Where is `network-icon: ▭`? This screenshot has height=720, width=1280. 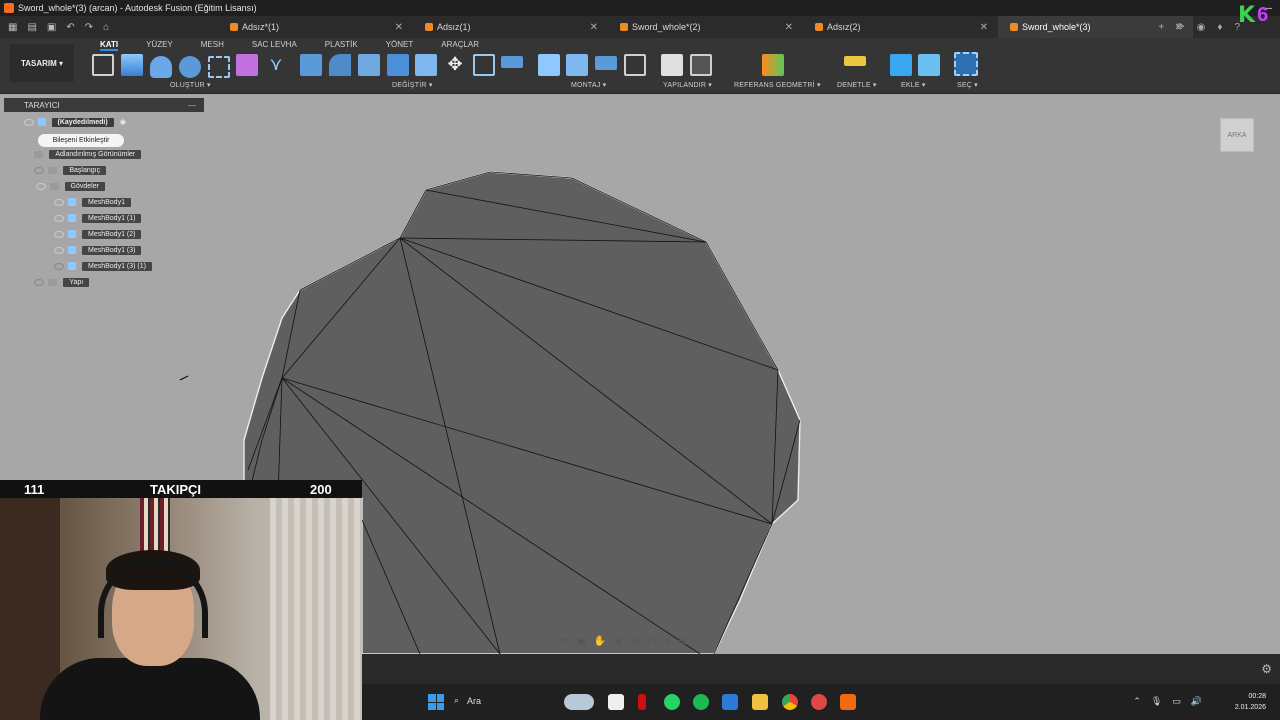 network-icon: ▭ is located at coordinates (1176, 701).